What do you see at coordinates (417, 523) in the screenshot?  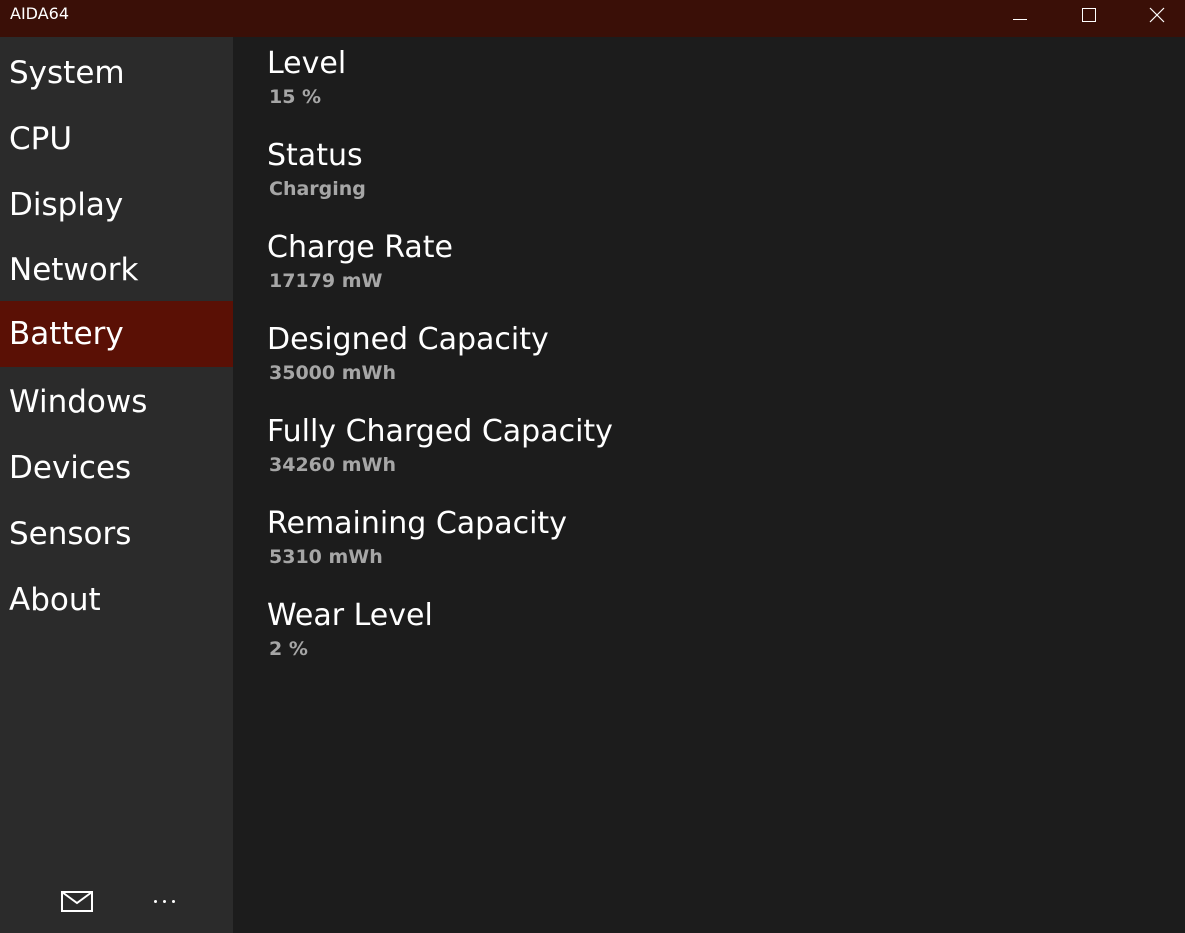 I see `property-name: Remaining Capacity` at bounding box center [417, 523].